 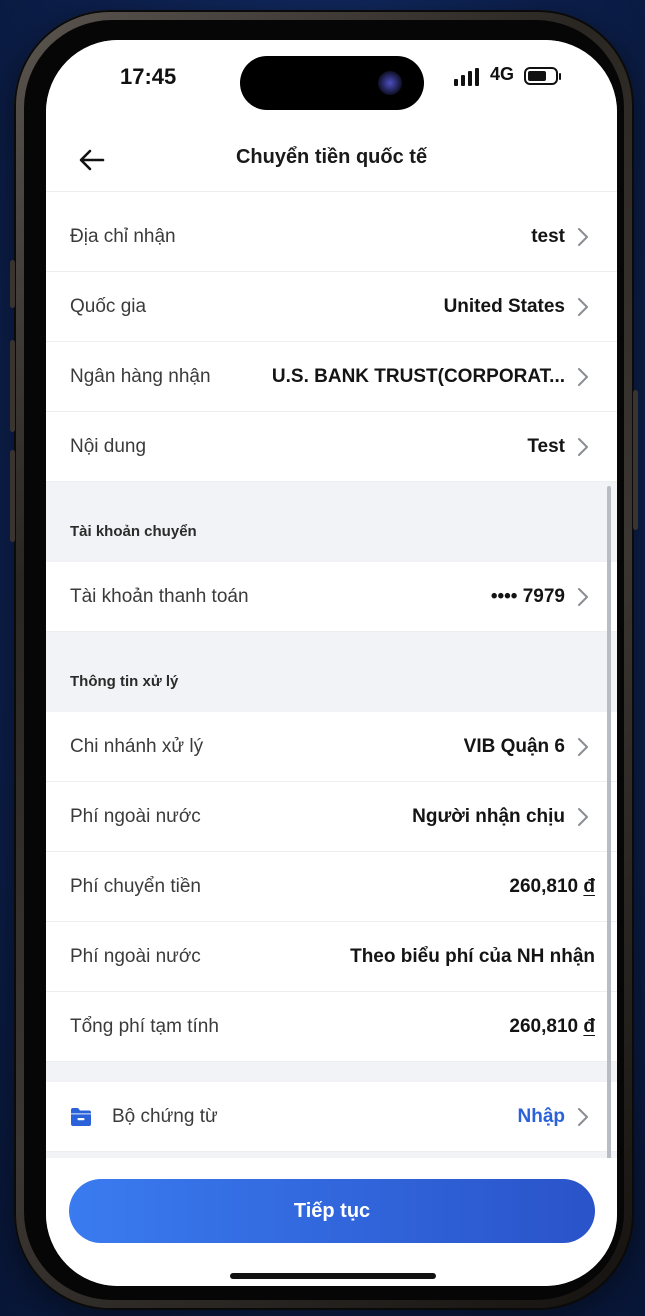 I want to click on total-amount: 260,810, so click(x=544, y=1026).